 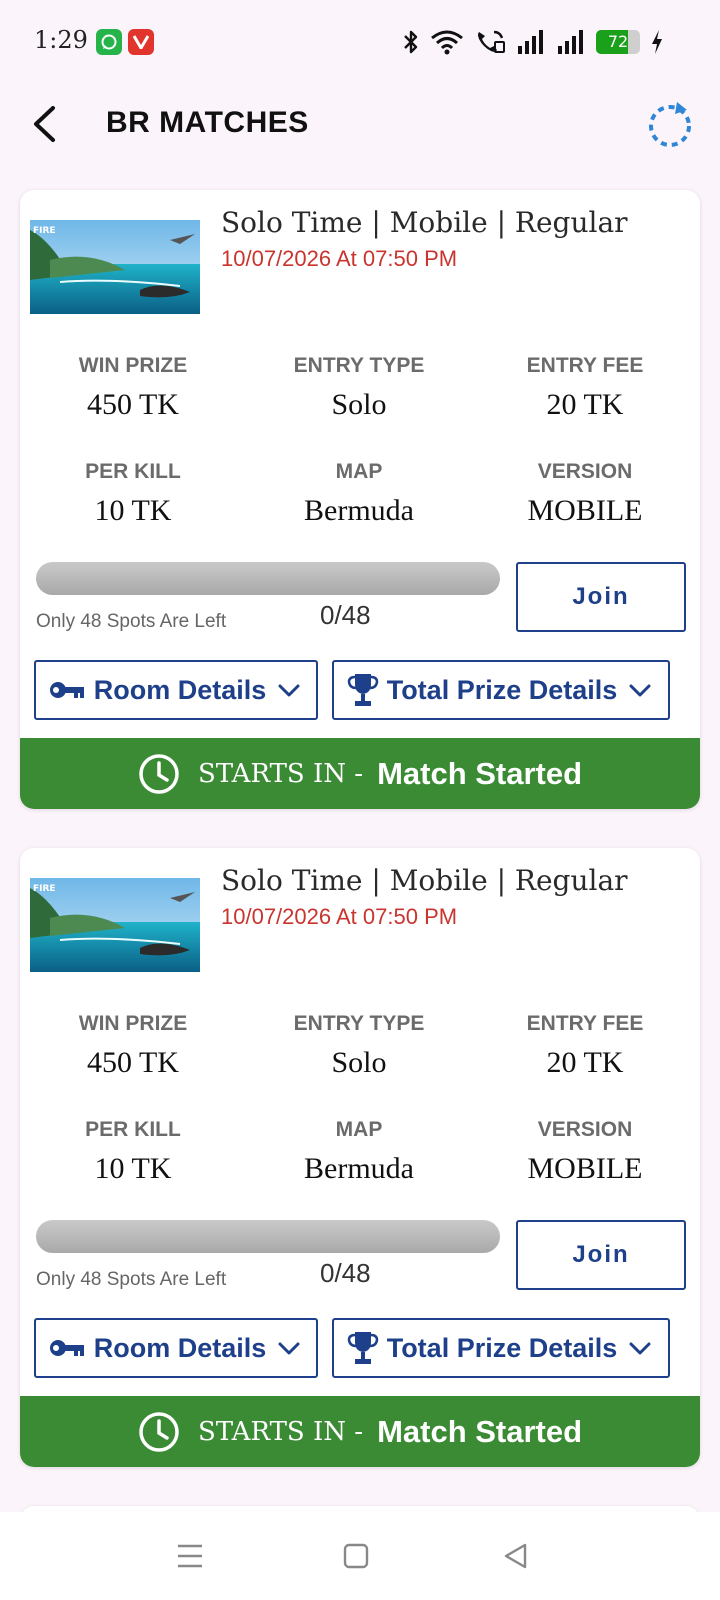 I want to click on battery-level: 72, so click(x=618, y=41).